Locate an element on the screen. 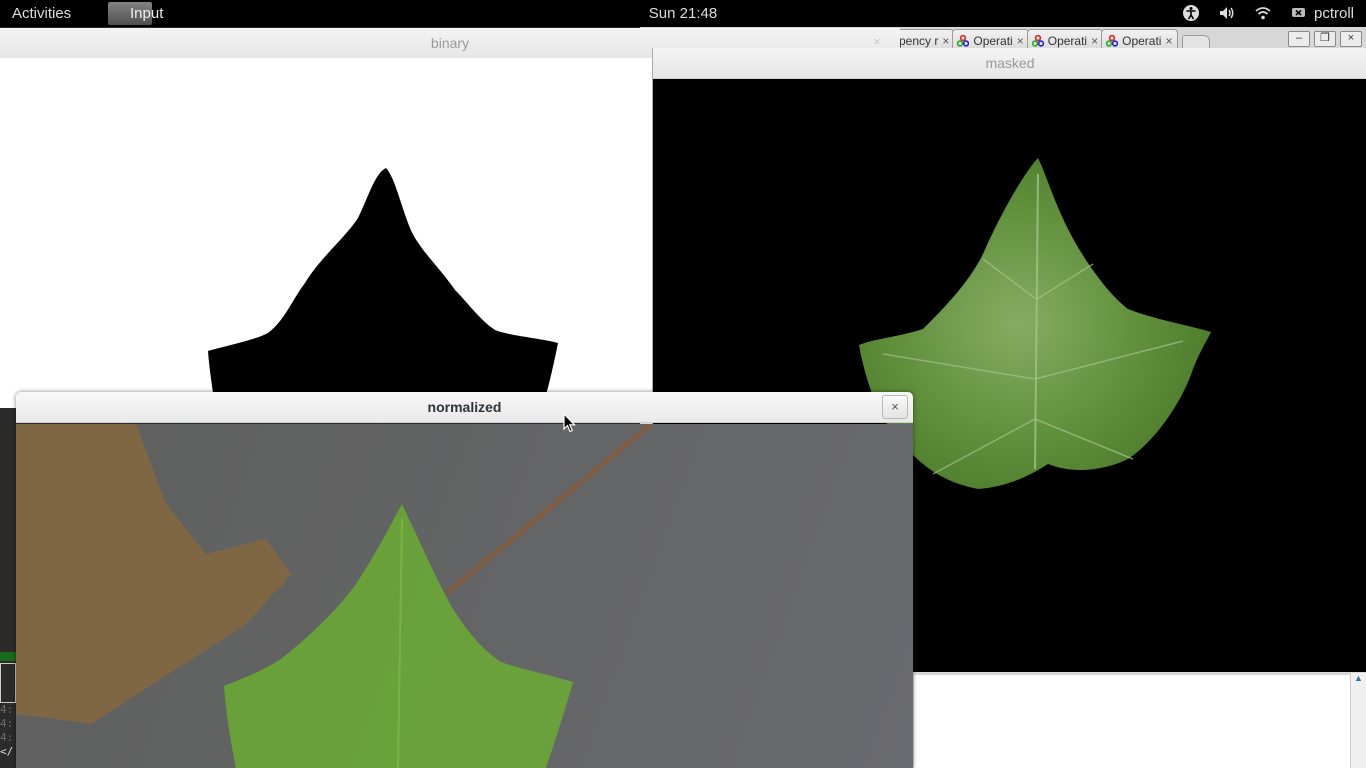 The height and width of the screenshot is (768, 1366). user-menu: pctroll is located at coordinates (1322, 13).